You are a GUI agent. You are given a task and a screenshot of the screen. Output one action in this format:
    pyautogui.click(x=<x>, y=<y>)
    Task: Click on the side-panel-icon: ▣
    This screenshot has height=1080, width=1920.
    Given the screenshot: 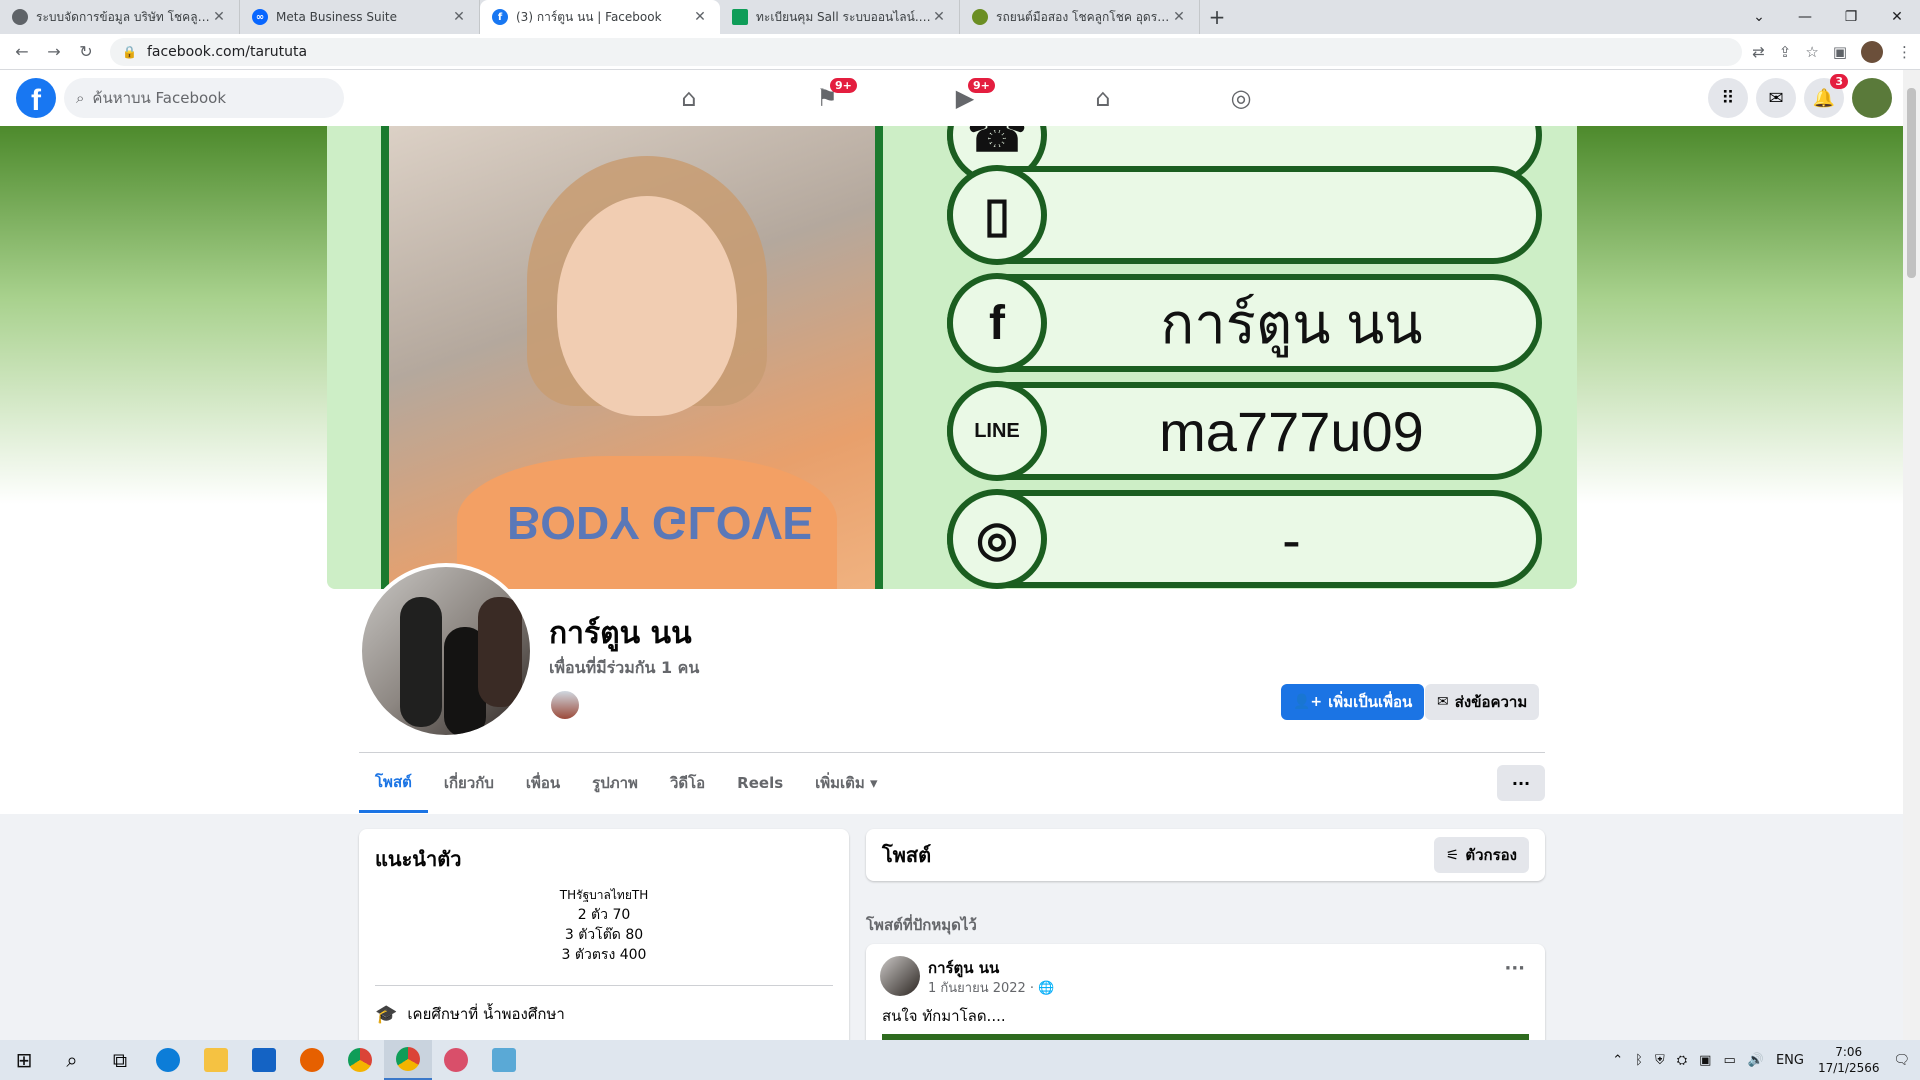 What is the action you would take?
    pyautogui.click(x=1840, y=52)
    